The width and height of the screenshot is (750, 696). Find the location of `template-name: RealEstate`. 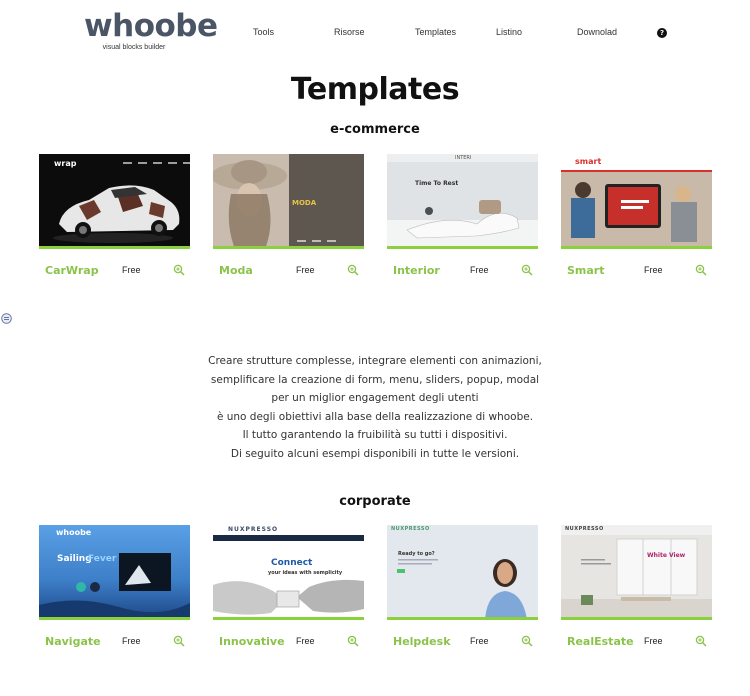

template-name: RealEstate is located at coordinates (600, 641).